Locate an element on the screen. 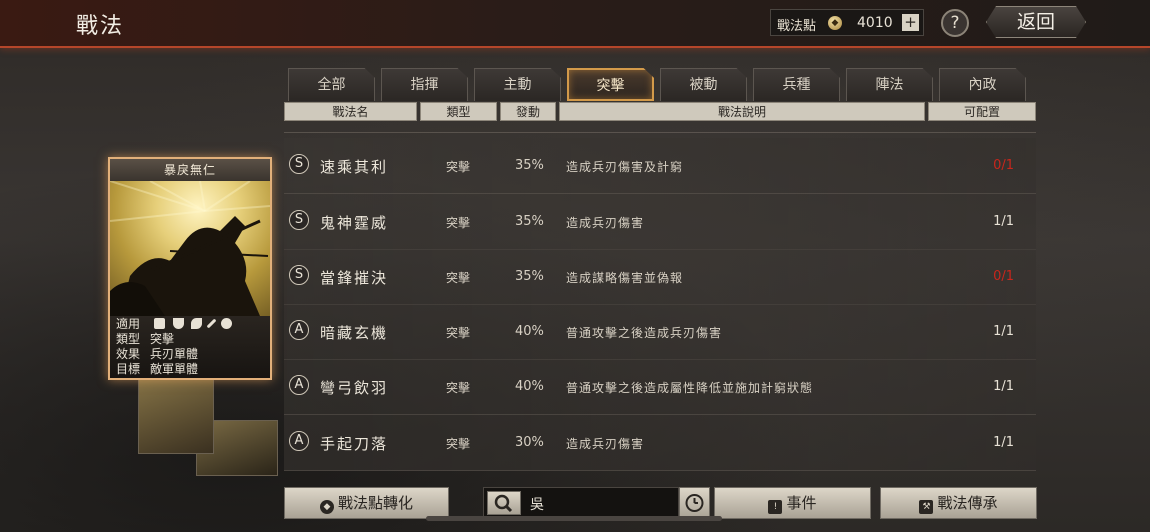 The height and width of the screenshot is (532, 1150). column-header-type: 類型 is located at coordinates (458, 111).